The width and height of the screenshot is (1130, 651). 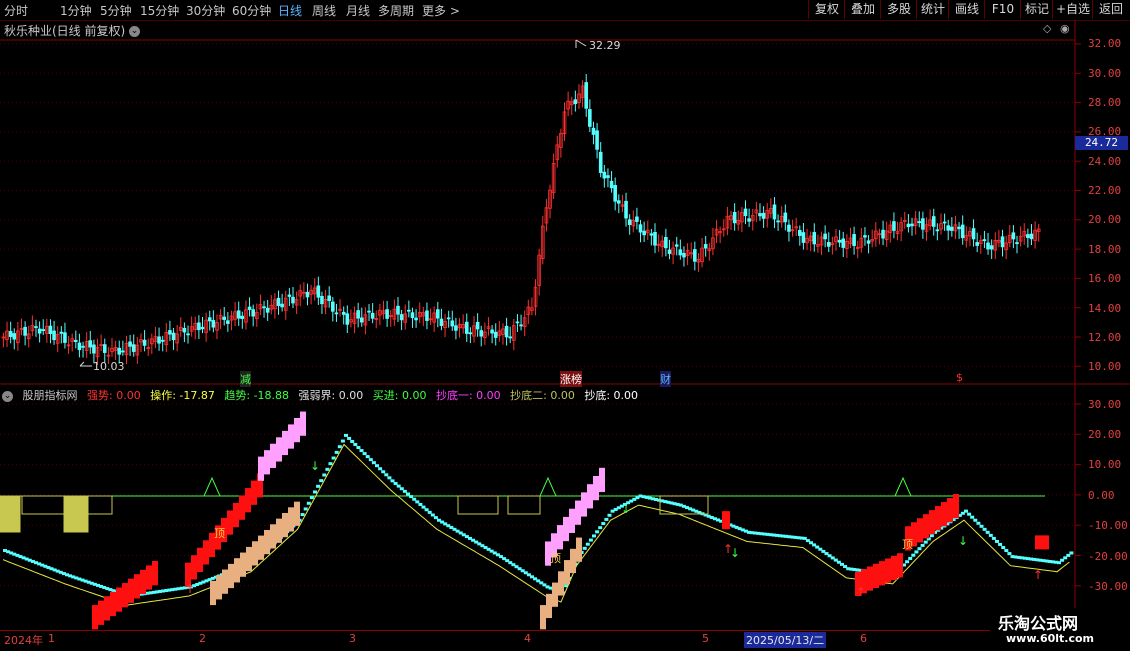 I want to click on low-pointer, so click(x=85, y=364).